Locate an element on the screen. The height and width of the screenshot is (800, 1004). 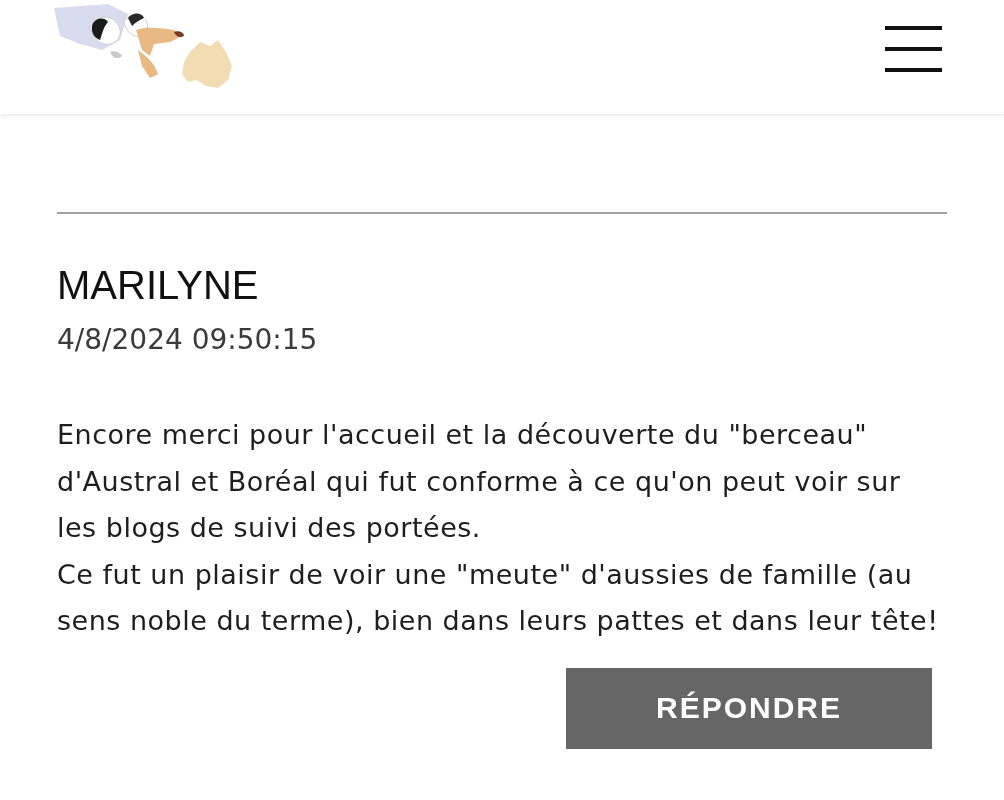
reply-button: RÉPONDRE is located at coordinates (749, 708).